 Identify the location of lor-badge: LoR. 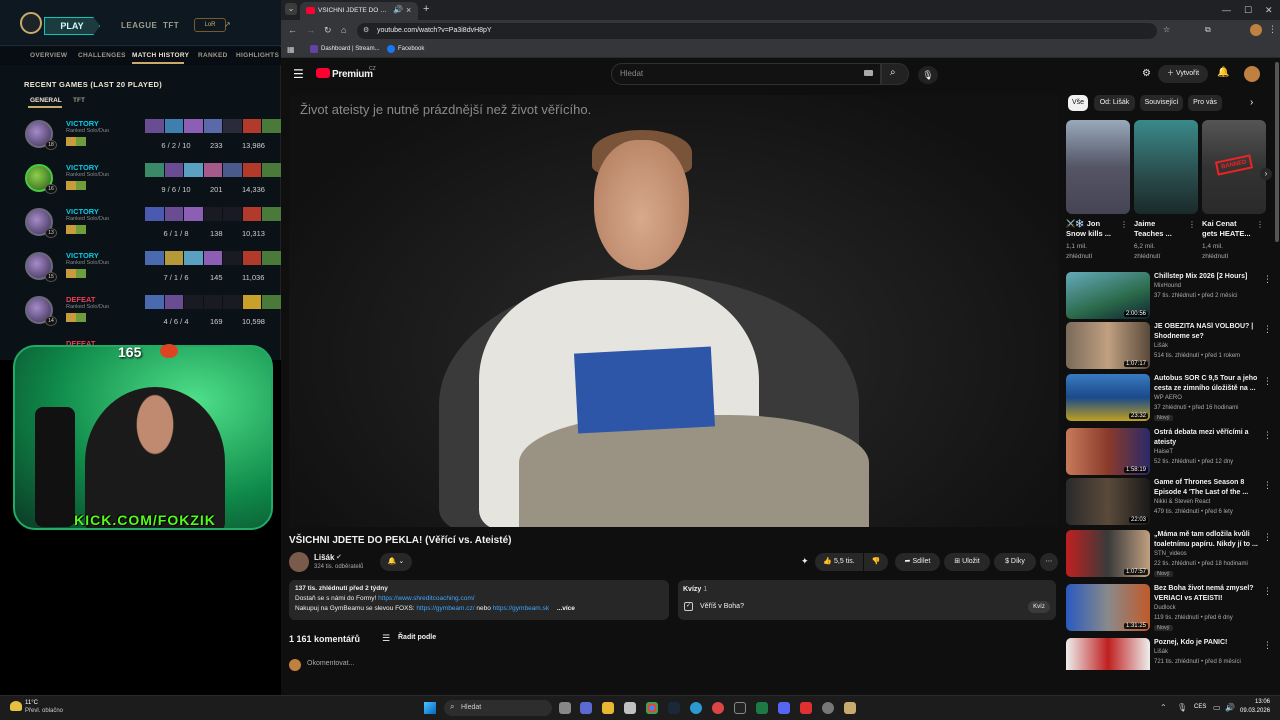
(210, 25).